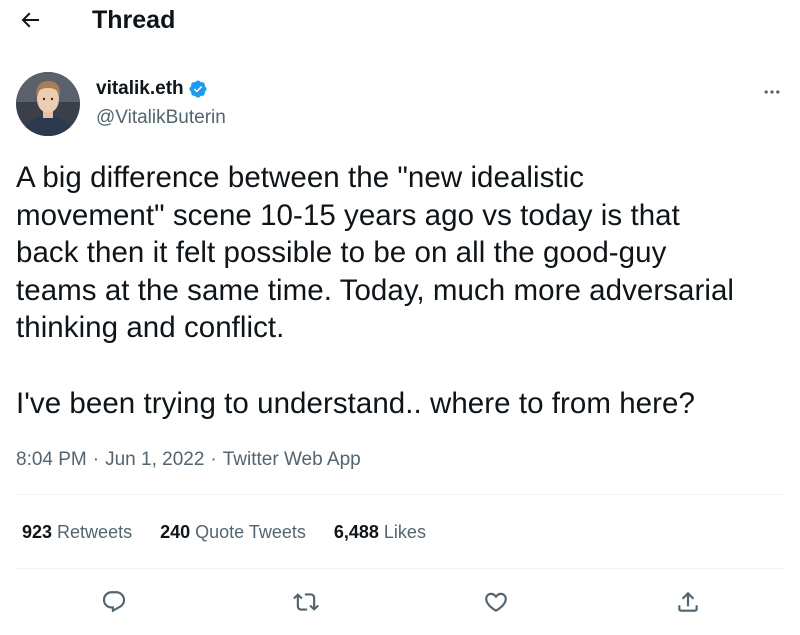 This screenshot has height=635, width=800. What do you see at coordinates (356, 532) in the screenshot?
I see `likes-count: 6,488` at bounding box center [356, 532].